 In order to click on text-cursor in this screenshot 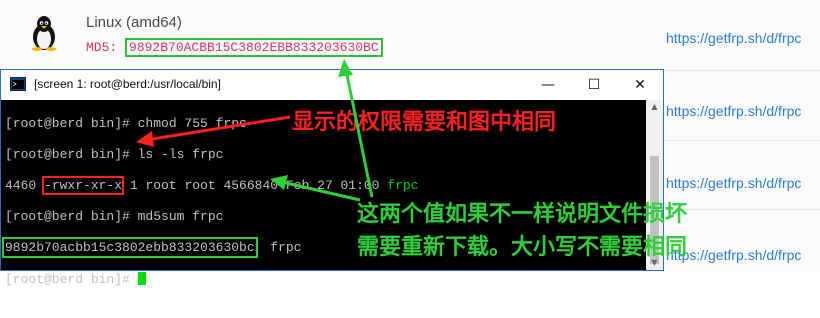, I will do `click(141, 278)`.